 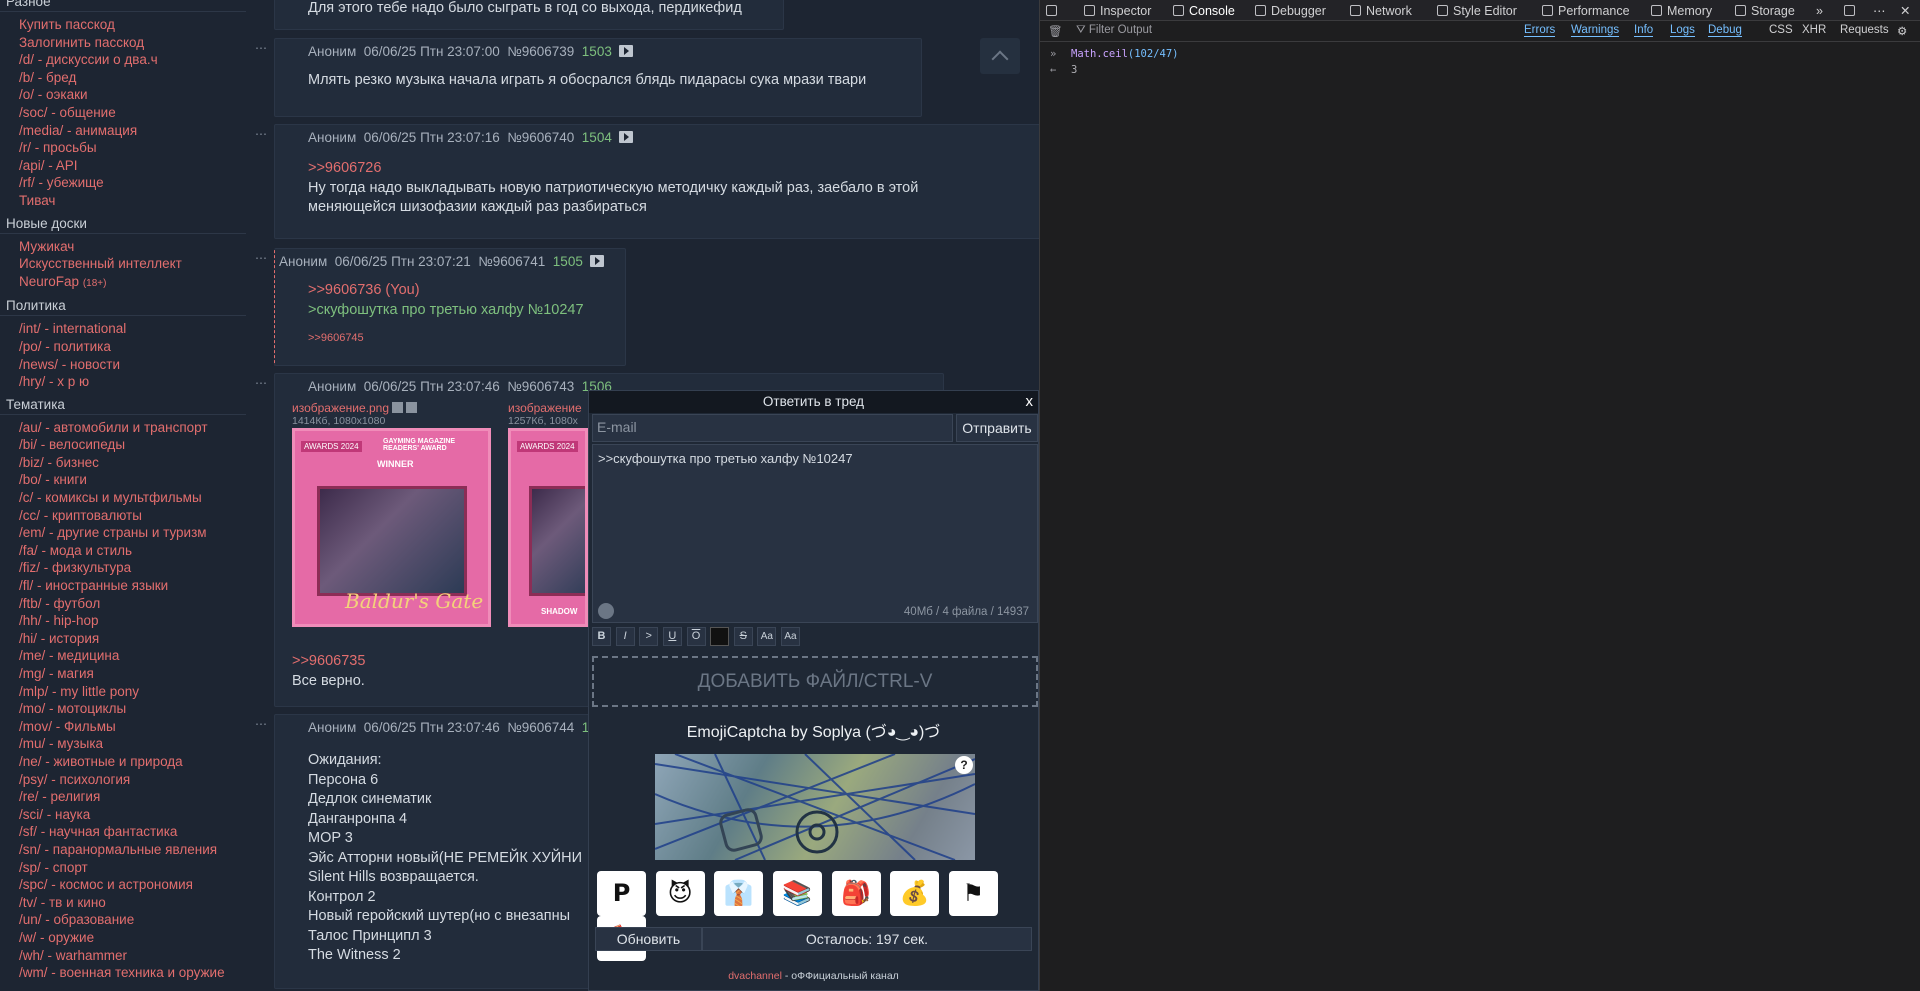 What do you see at coordinates (1054, 11) in the screenshot?
I see `element-picker-icon` at bounding box center [1054, 11].